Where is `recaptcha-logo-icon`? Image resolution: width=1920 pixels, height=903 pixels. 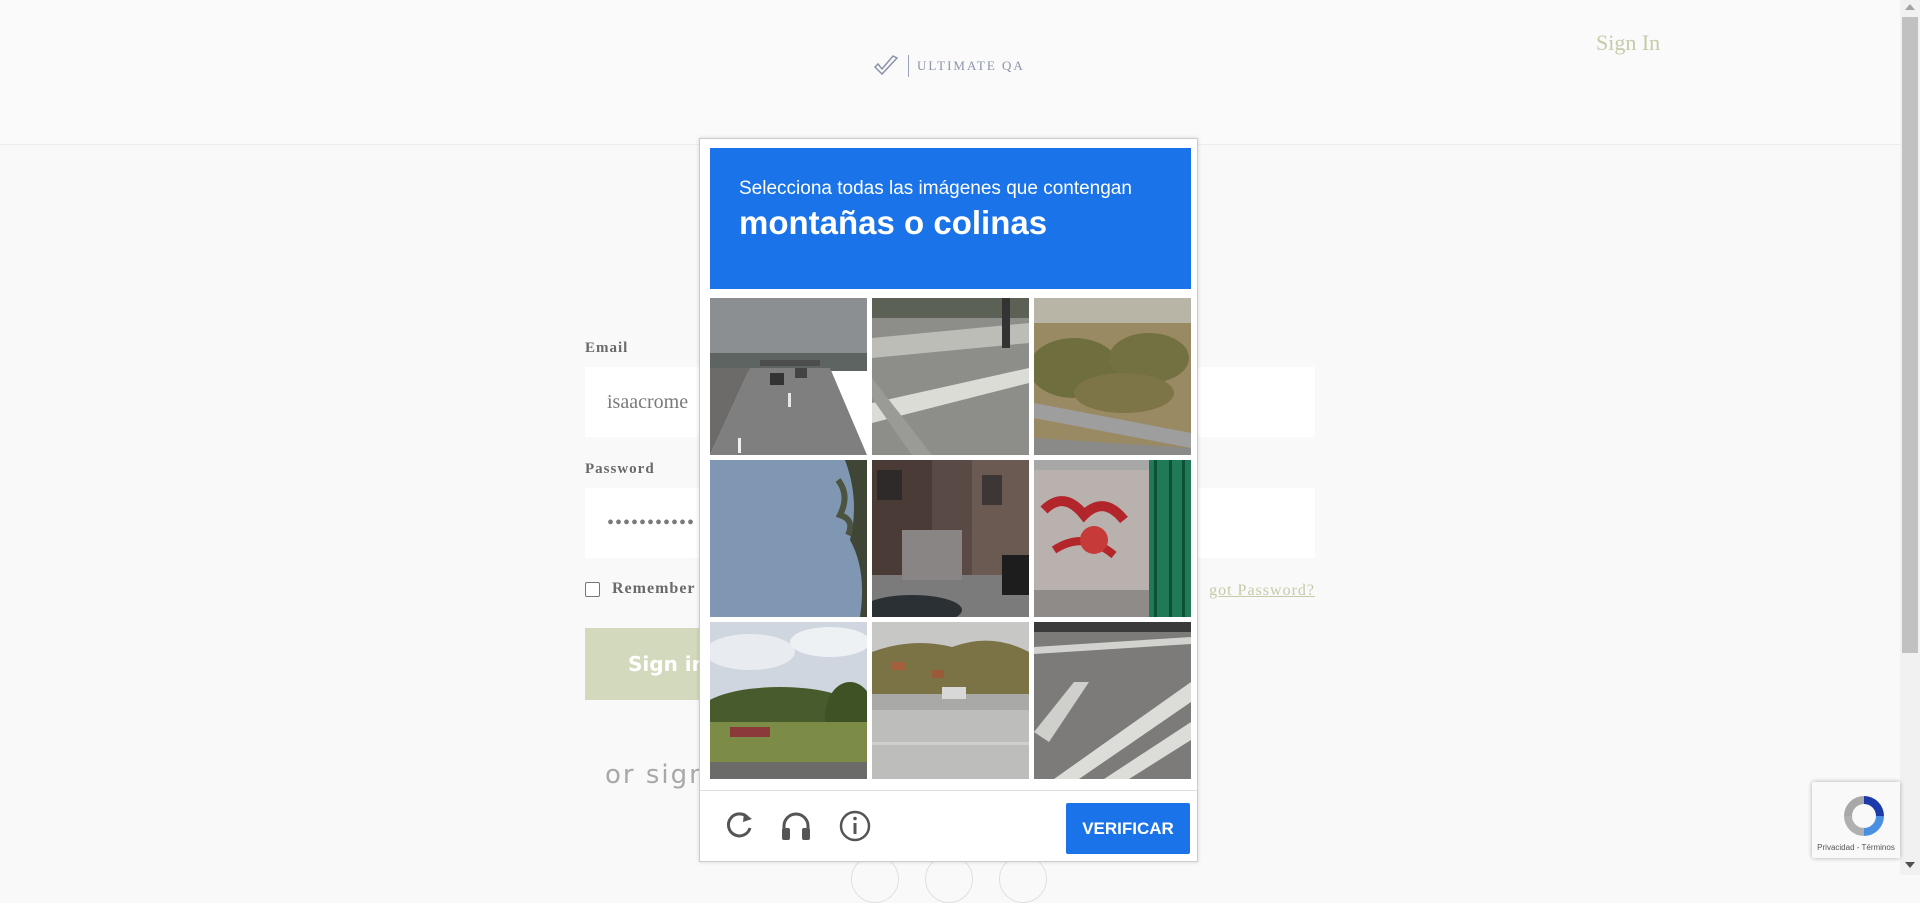 recaptcha-logo-icon is located at coordinates (1864, 816).